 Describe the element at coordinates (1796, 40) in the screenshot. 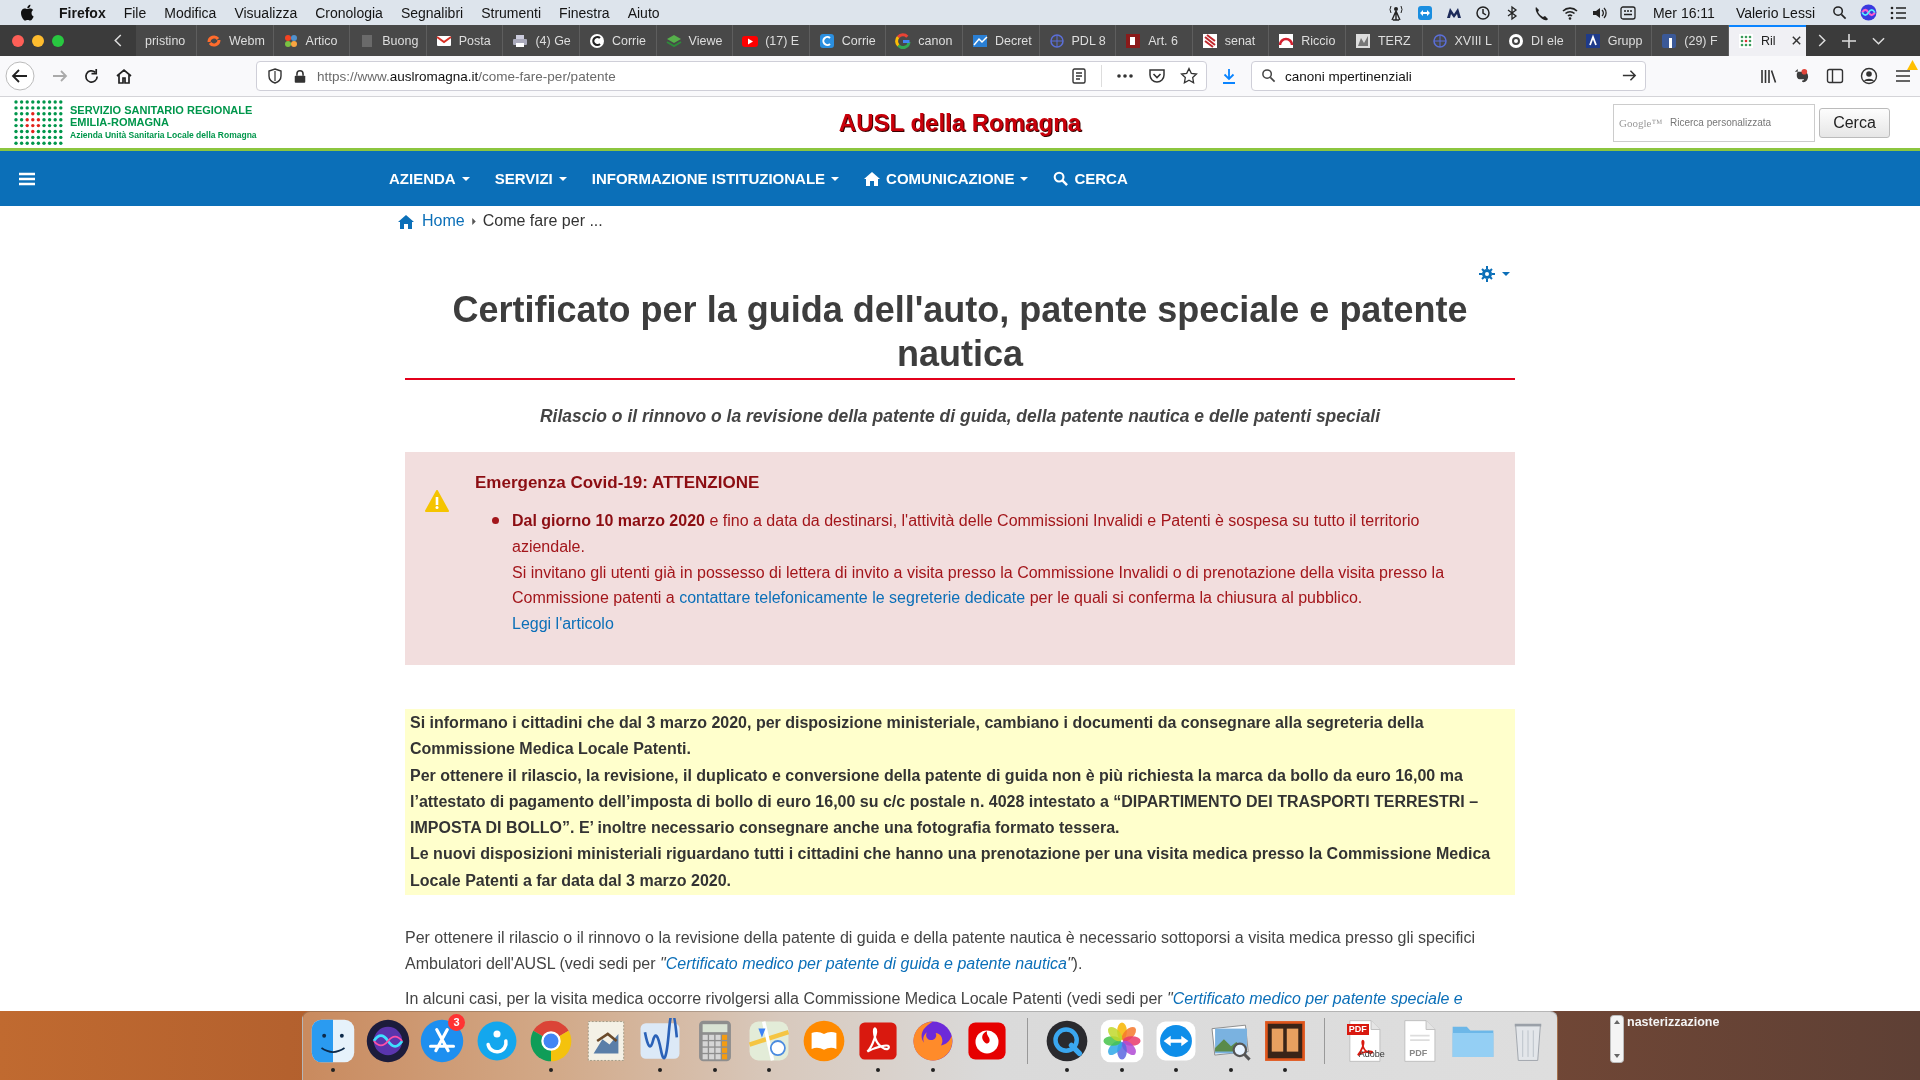

I see `close-icon` at that location.